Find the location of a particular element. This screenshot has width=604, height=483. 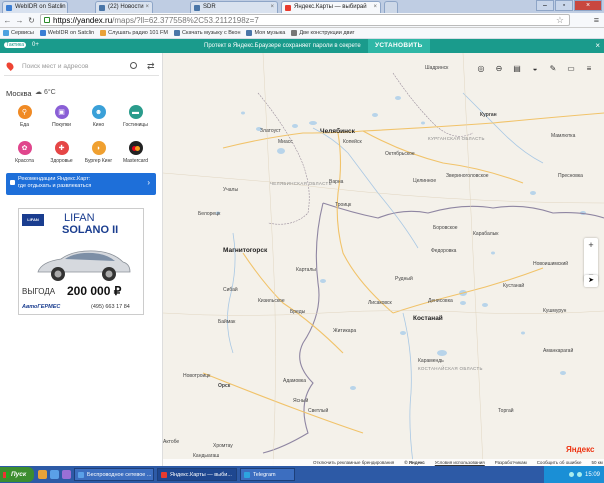

category-beauty: ✿ Красота is located at coordinates (24, 152).